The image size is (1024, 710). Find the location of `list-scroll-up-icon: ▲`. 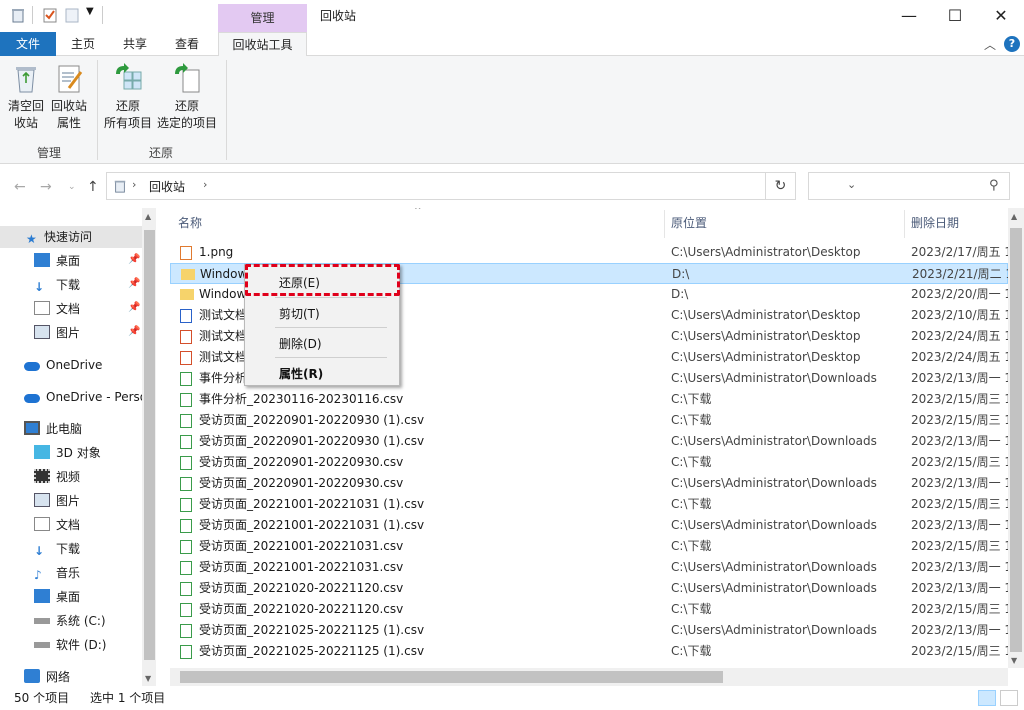

list-scroll-up-icon: ▲ is located at coordinates (1014, 216).